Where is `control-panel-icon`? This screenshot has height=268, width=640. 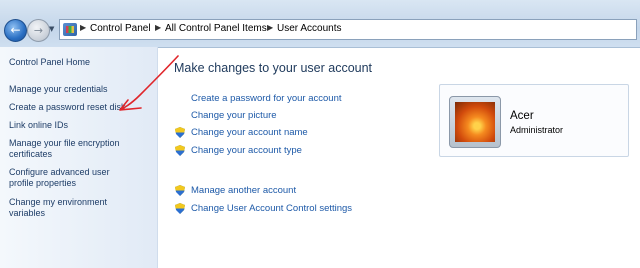 control-panel-icon is located at coordinates (70, 29).